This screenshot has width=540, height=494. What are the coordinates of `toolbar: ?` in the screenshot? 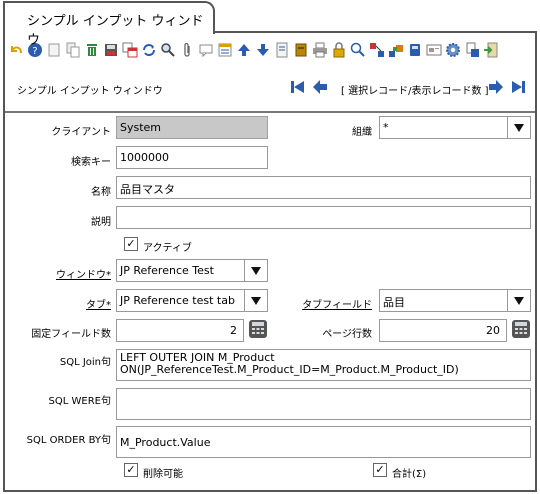 It's located at (270, 51).